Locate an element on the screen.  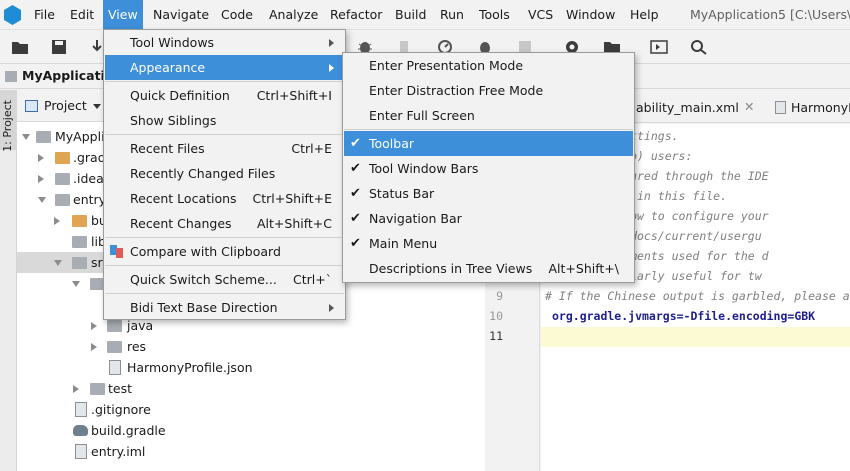
project-view-label: Project is located at coordinates (65, 105).